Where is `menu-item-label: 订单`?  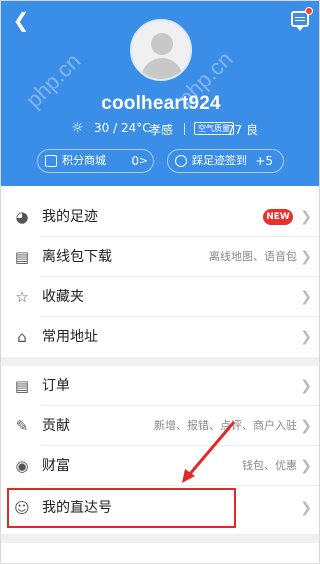 menu-item-label: 订单 is located at coordinates (56, 386).